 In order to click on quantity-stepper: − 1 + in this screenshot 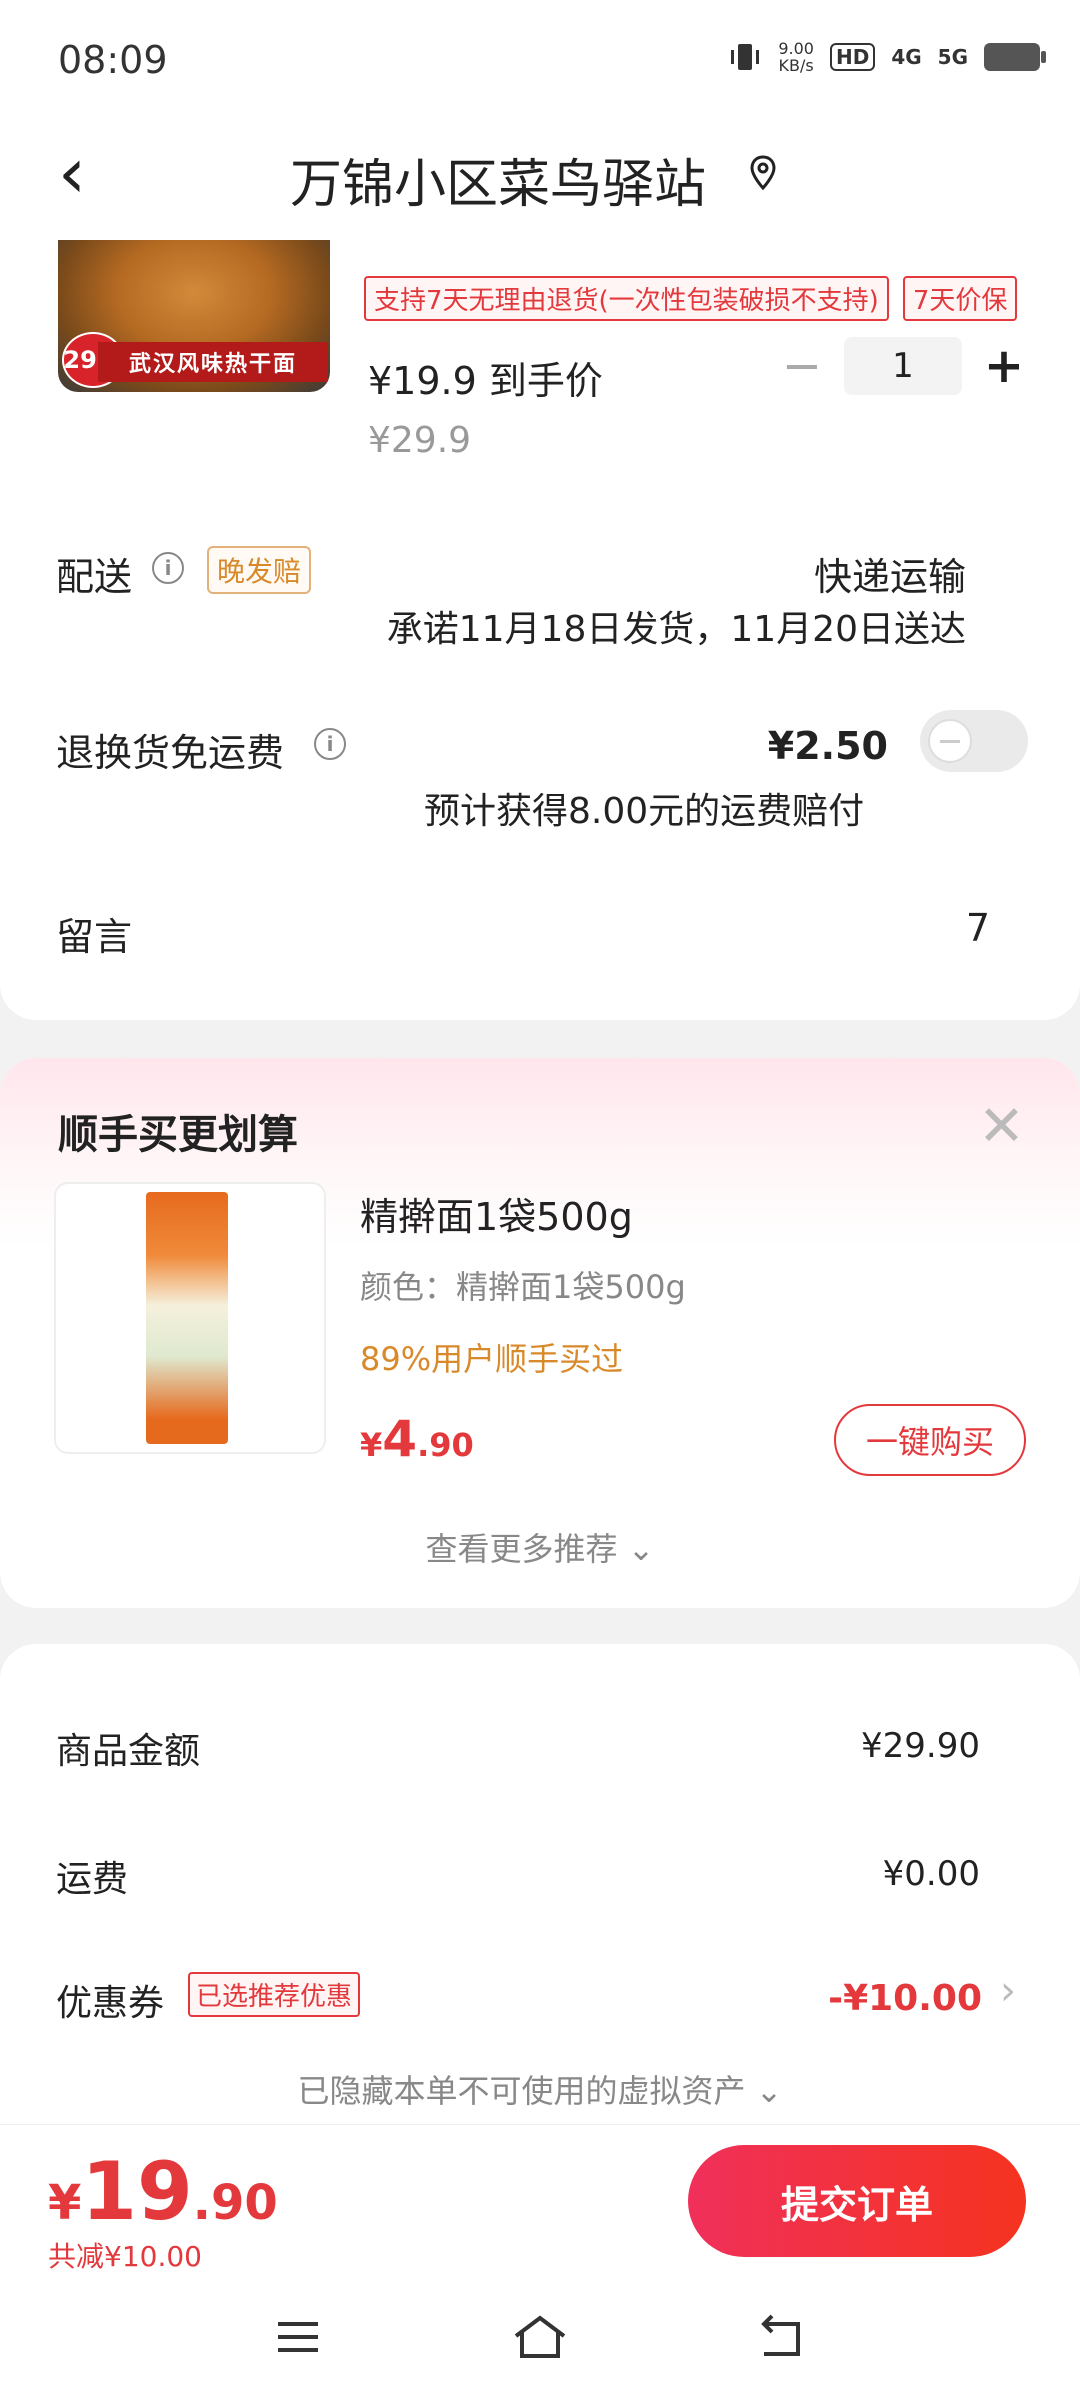, I will do `click(903, 366)`.